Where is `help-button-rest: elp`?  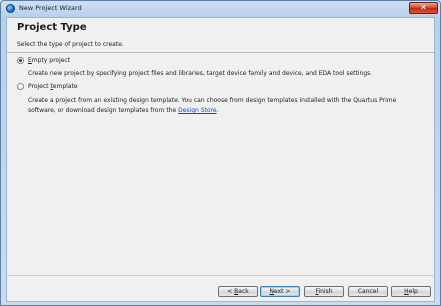
help-button-rest: elp is located at coordinates (413, 291).